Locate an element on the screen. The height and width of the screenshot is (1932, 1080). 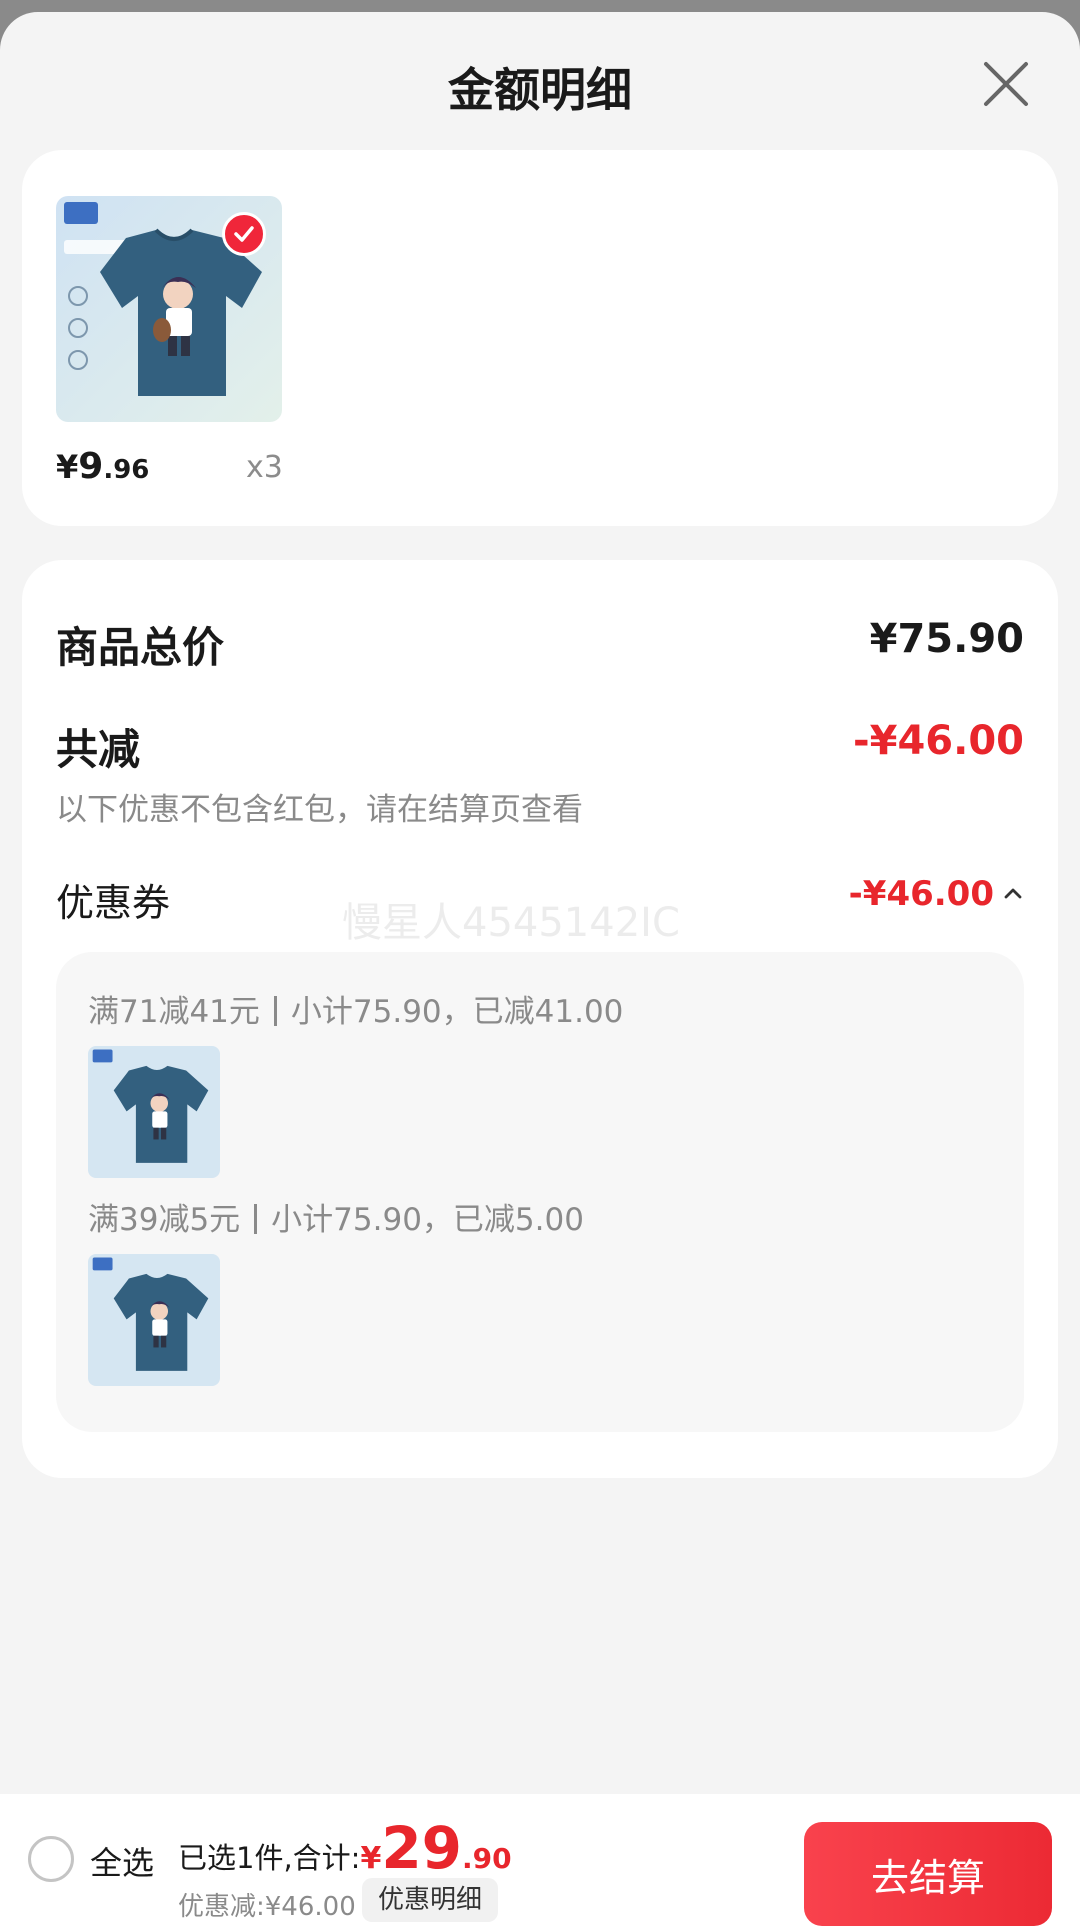
selected-count-text: 已选1件,合计: is located at coordinates (269, 1858).